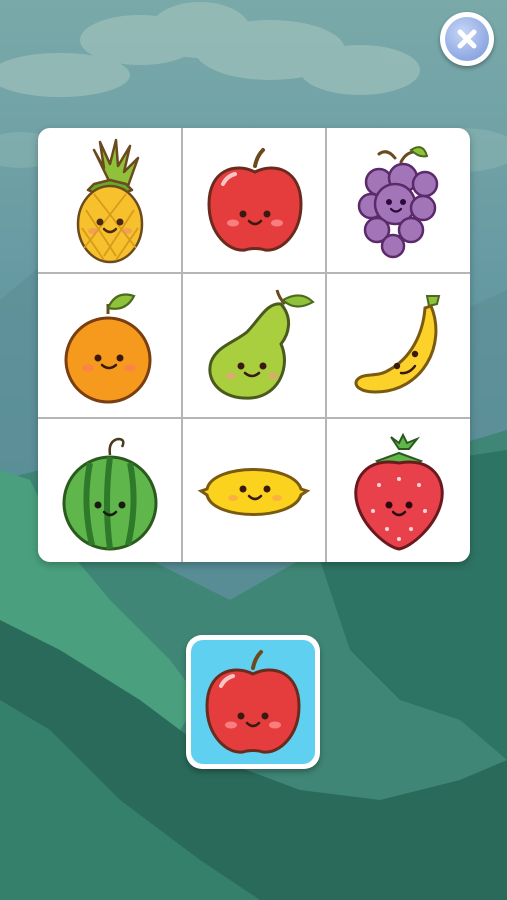 Image resolution: width=507 pixels, height=900 pixels. I want to click on grid-cell-lemon, so click(254, 490).